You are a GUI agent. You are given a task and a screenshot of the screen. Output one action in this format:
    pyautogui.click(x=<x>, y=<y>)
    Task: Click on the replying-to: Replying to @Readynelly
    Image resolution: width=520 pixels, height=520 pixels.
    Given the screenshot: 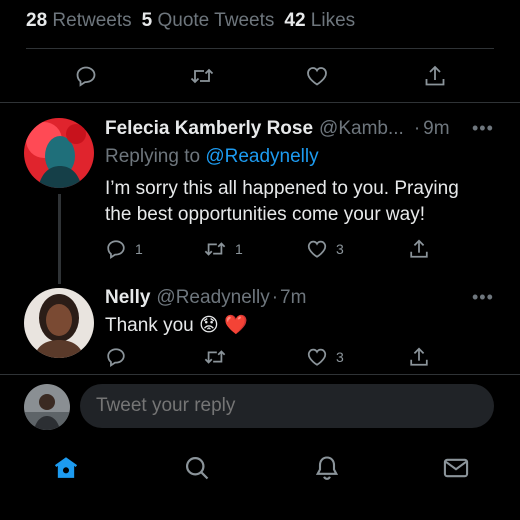 What is the action you would take?
    pyautogui.click(x=212, y=156)
    